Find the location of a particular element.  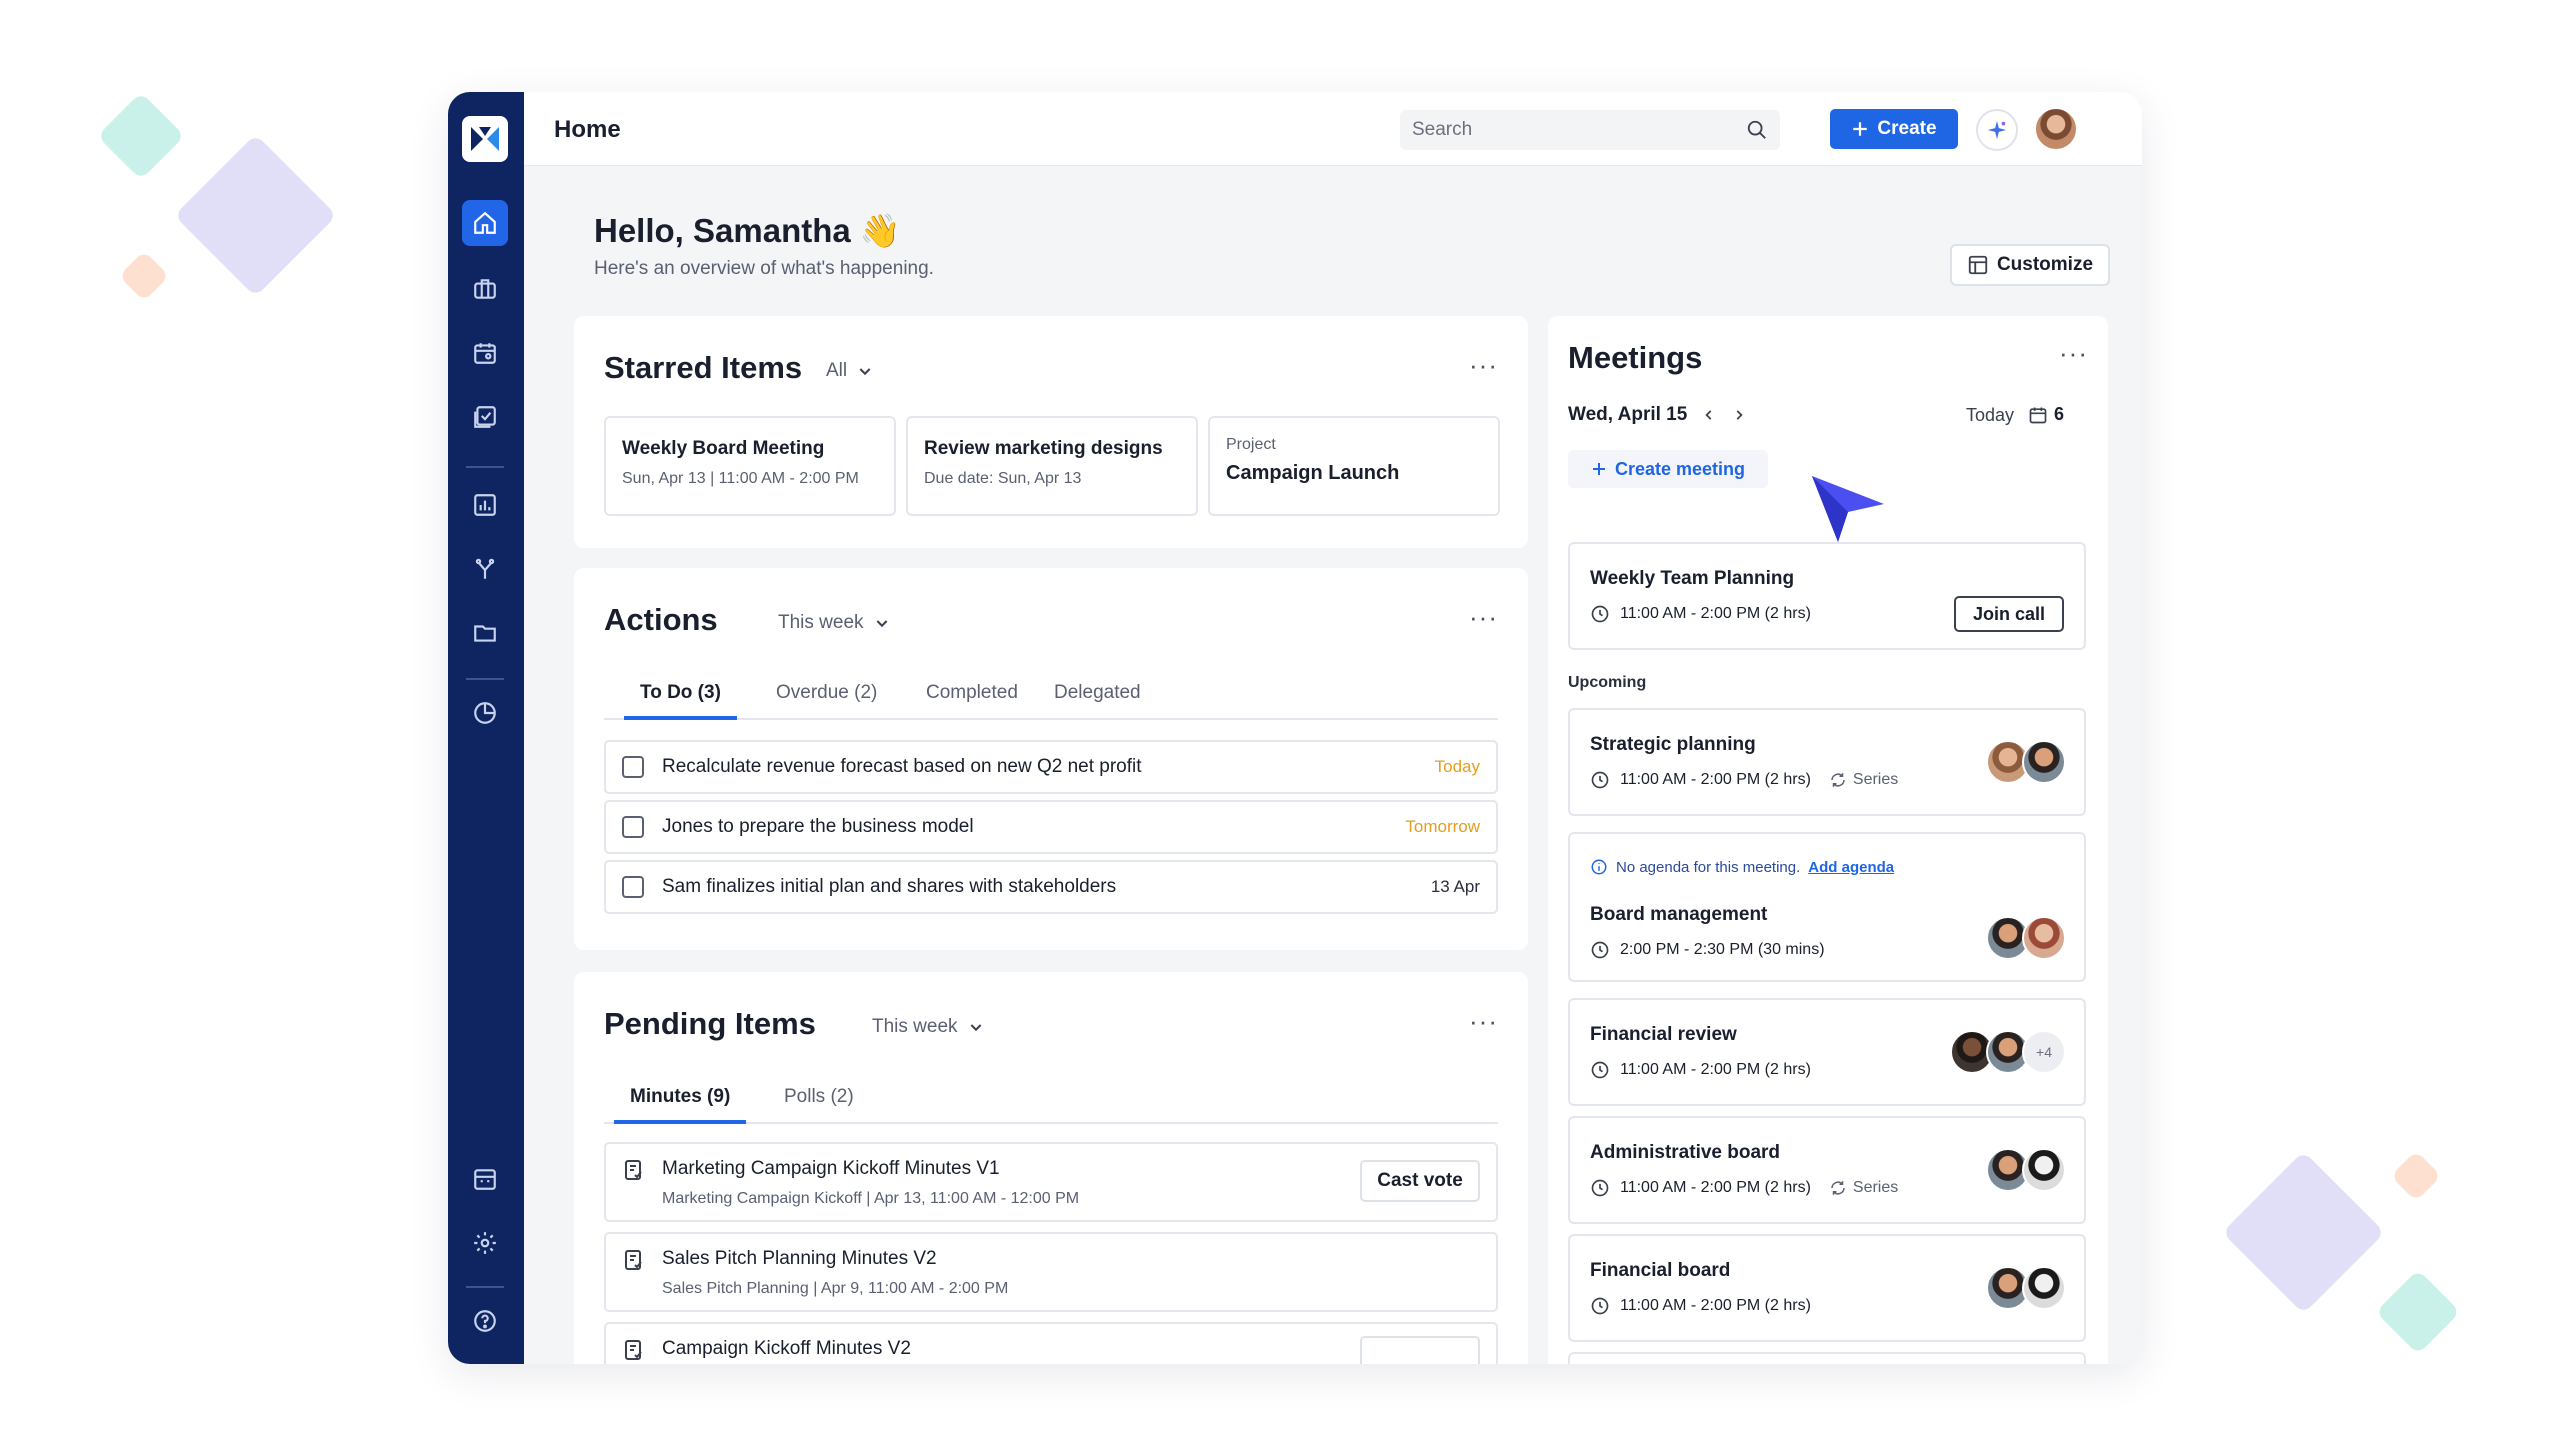

clock-icon is located at coordinates (1600, 1188).